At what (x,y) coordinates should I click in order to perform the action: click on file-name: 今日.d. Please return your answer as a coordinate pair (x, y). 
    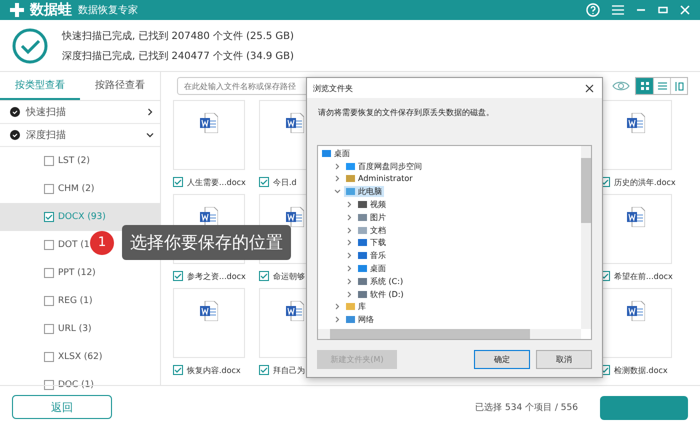
    Looking at the image, I should click on (285, 182).